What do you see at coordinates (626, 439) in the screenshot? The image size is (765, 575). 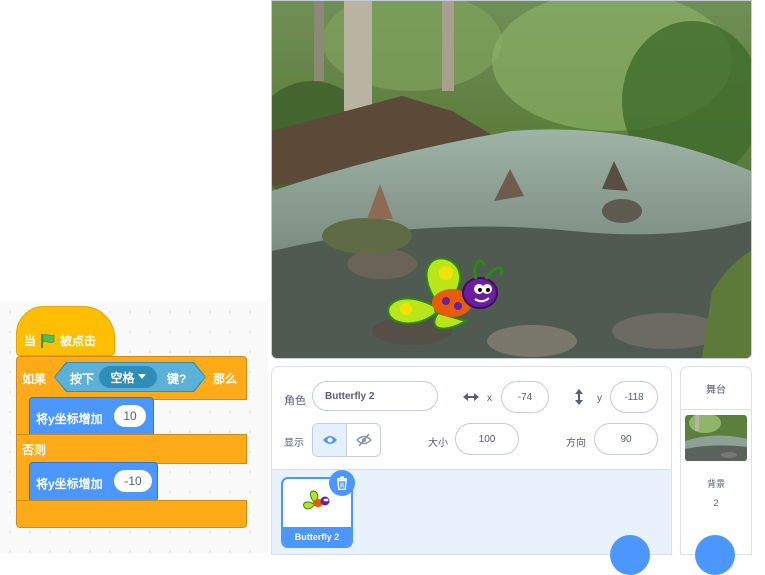 I see `direction-input: 90` at bounding box center [626, 439].